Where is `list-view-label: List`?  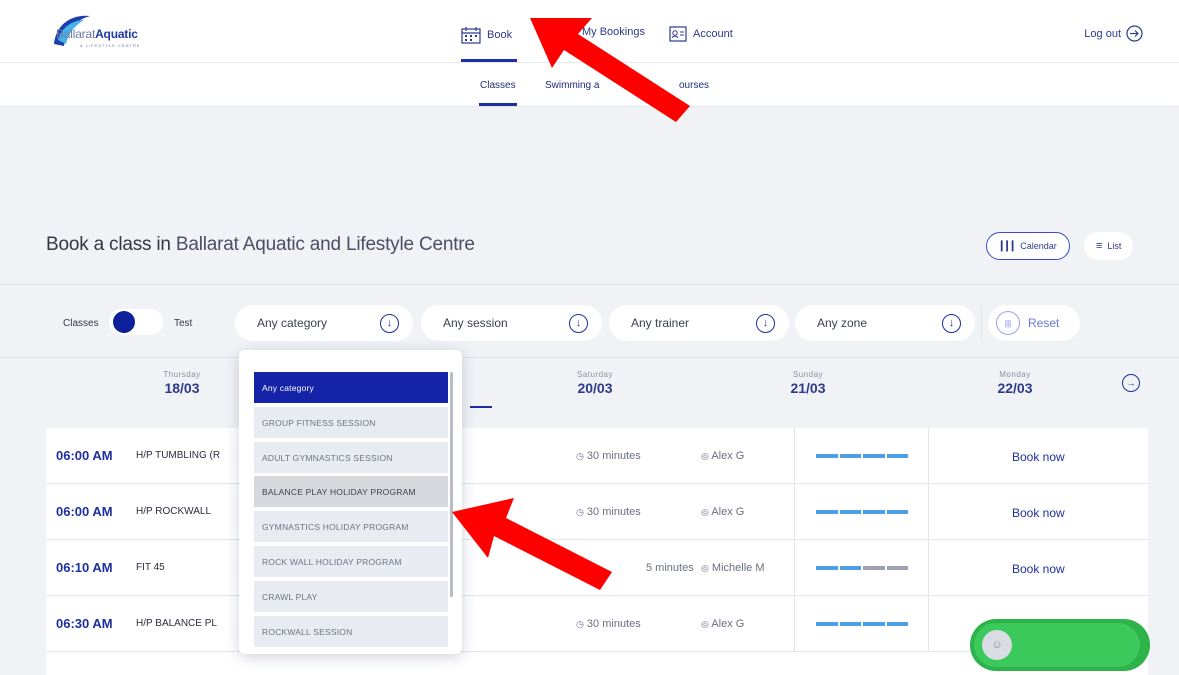 list-view-label: List is located at coordinates (1114, 246).